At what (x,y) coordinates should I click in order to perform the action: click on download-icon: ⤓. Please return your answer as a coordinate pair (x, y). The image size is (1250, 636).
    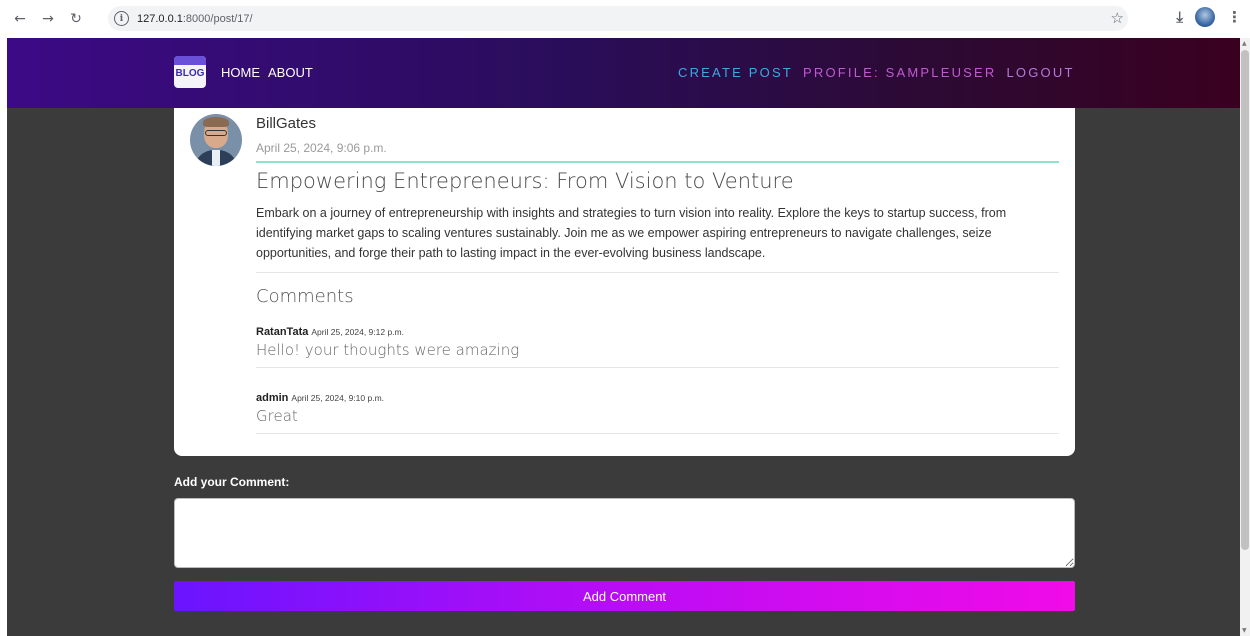
    Looking at the image, I should click on (1179, 17).